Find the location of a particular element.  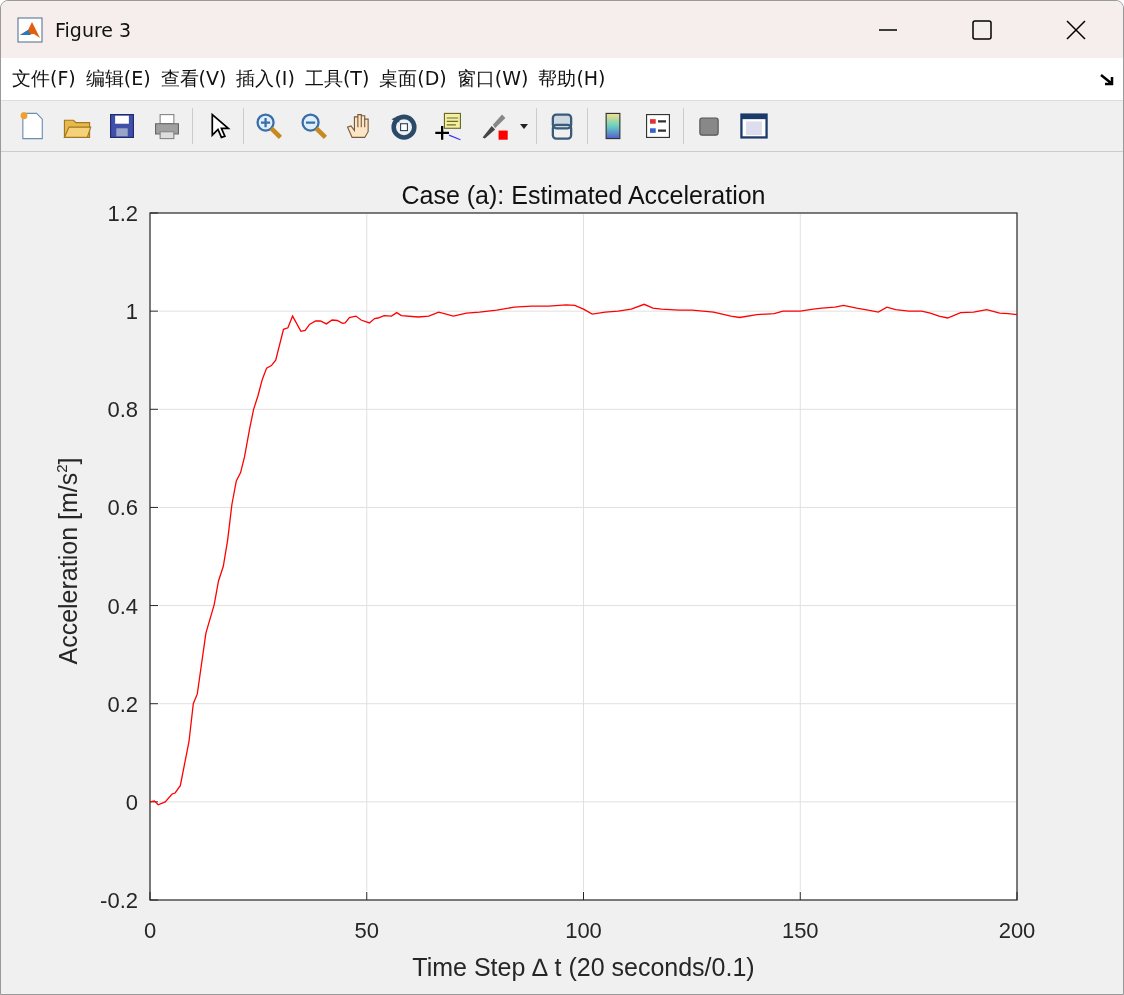

maximize-icon is located at coordinates (982, 29).